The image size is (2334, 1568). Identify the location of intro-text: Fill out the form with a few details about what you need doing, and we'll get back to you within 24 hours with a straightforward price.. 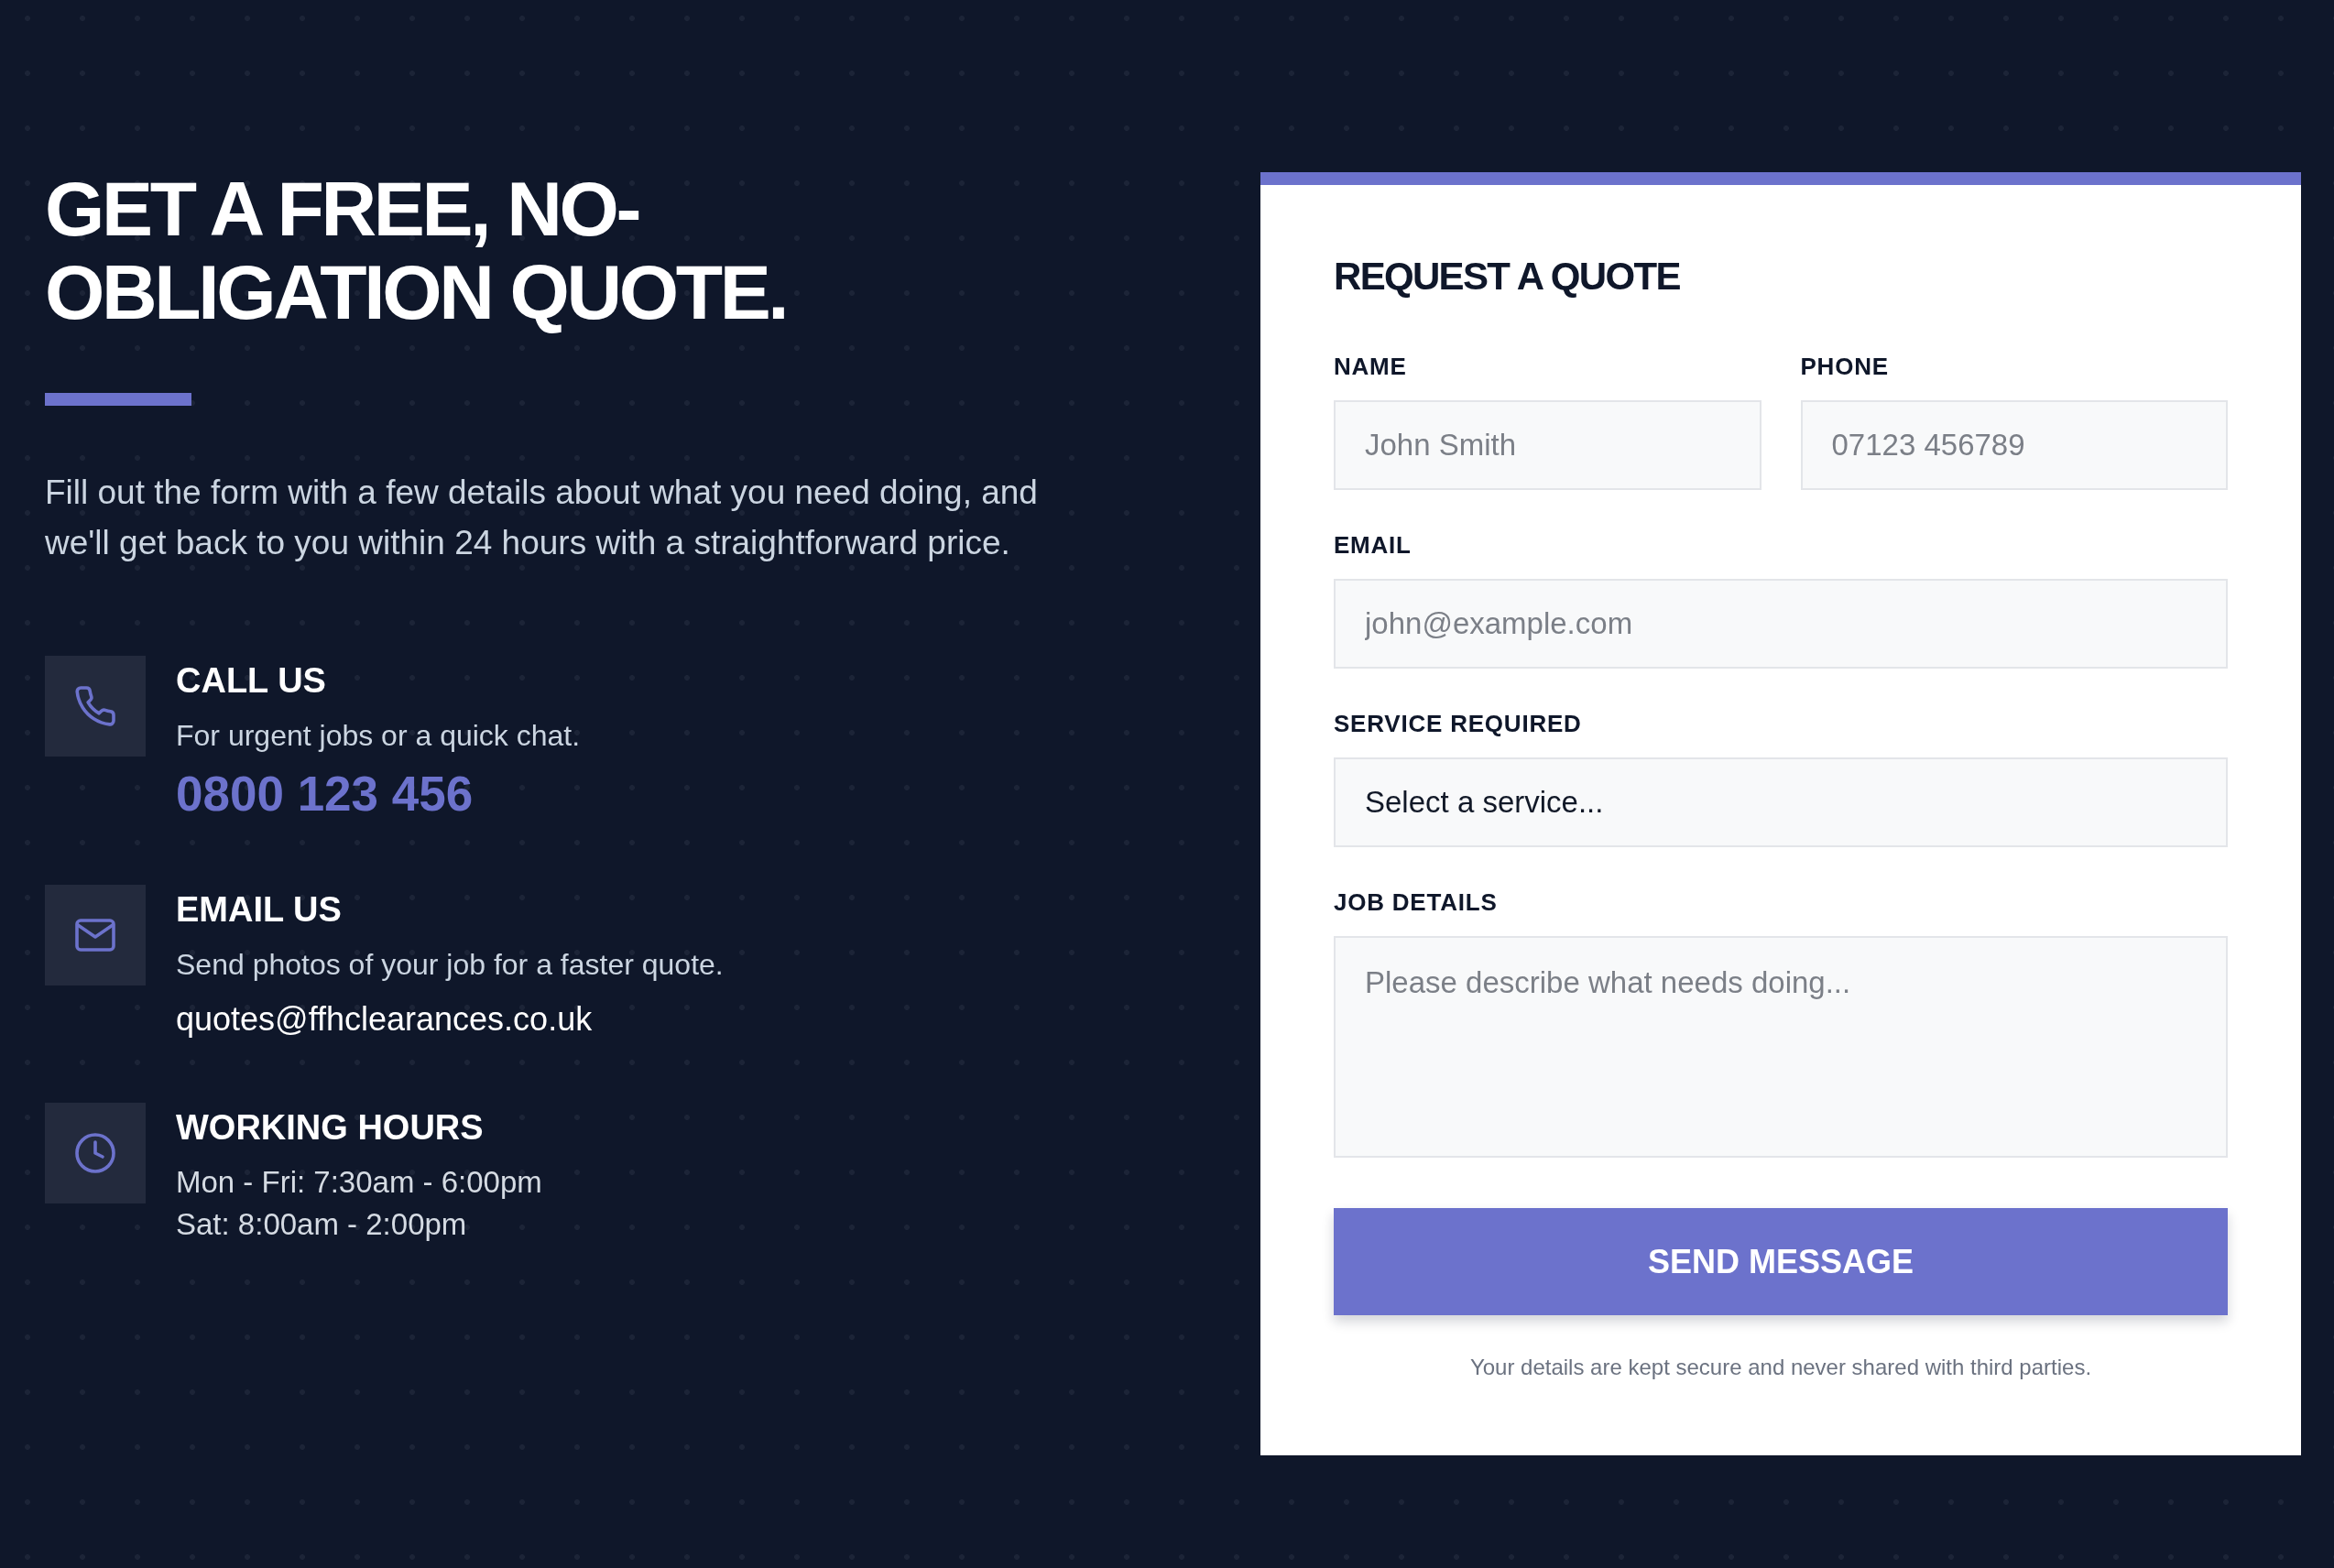
(542, 518).